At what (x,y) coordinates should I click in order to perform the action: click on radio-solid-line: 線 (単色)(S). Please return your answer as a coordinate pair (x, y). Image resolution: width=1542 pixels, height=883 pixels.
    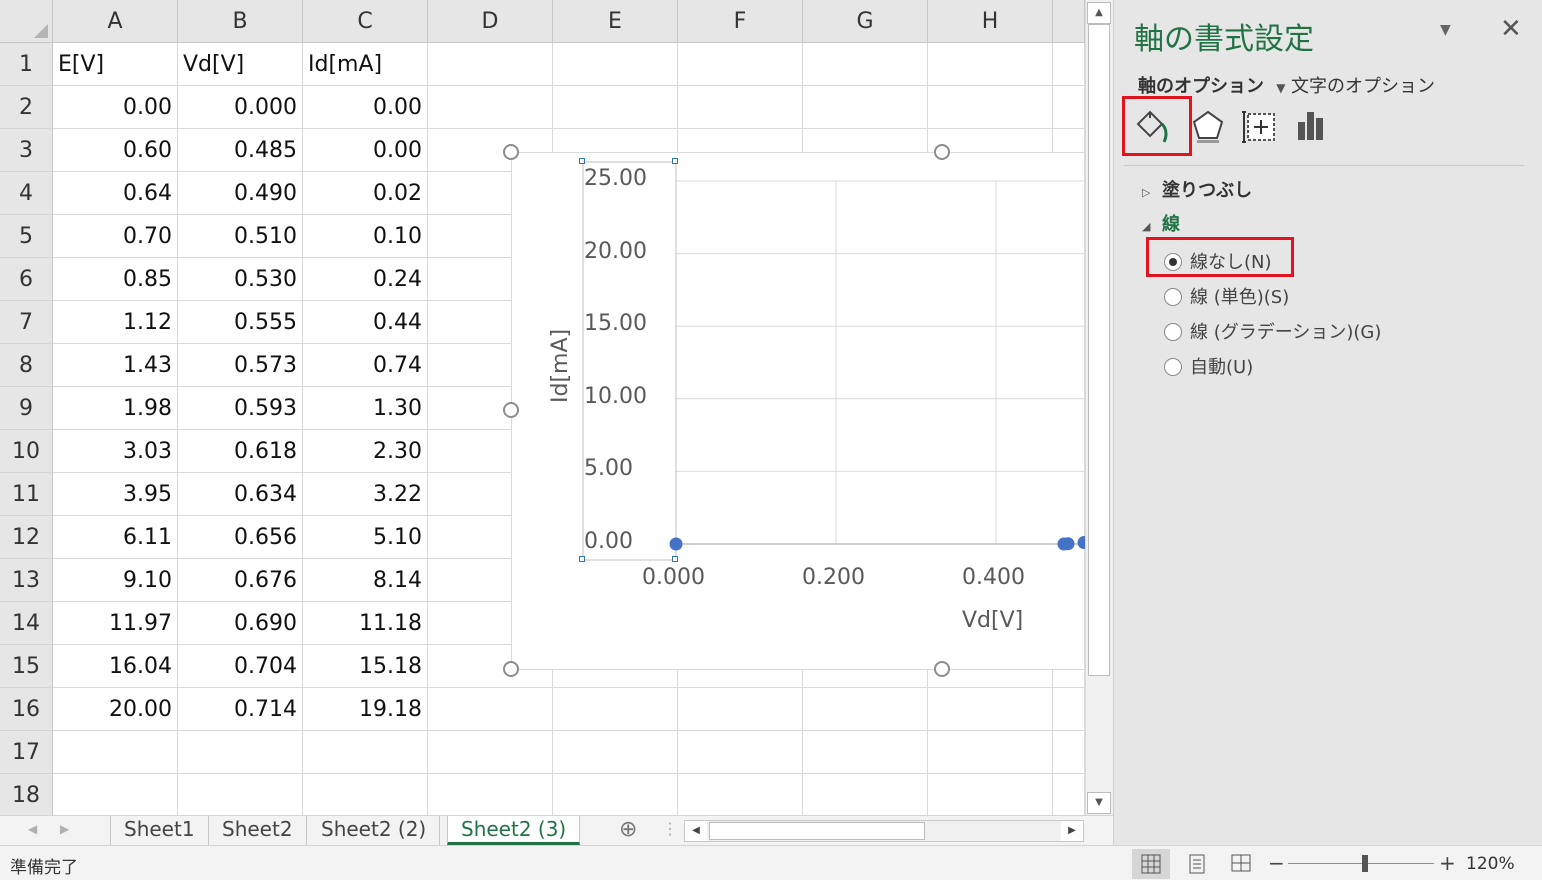
    Looking at the image, I should click on (1226, 296).